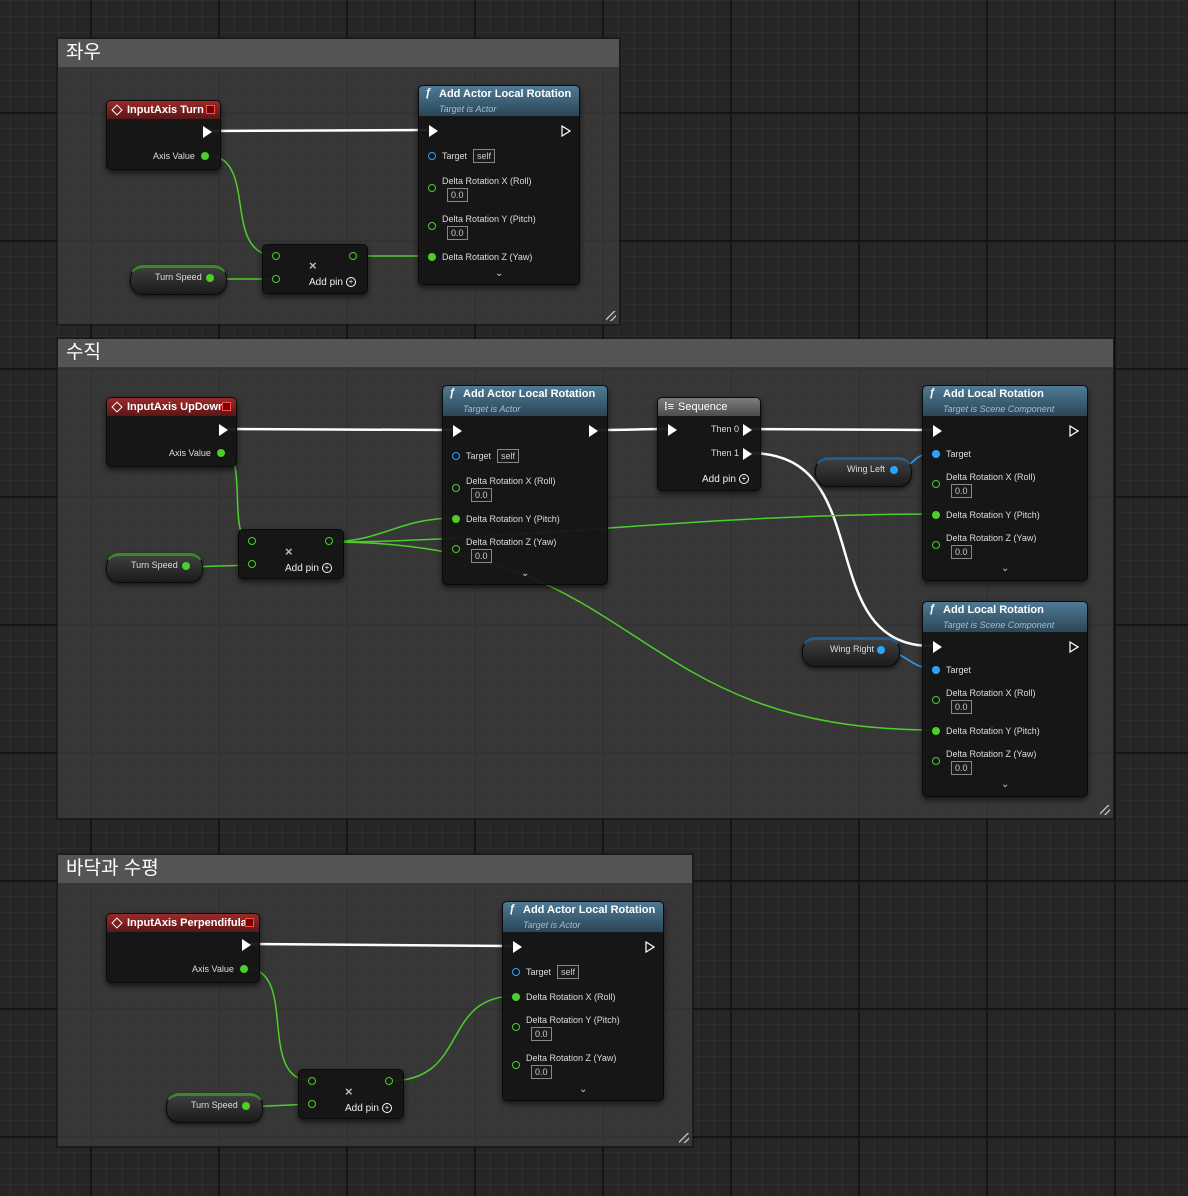 This screenshot has height=1196, width=1188. I want to click on variable-wing-left: Wing Left, so click(863, 472).